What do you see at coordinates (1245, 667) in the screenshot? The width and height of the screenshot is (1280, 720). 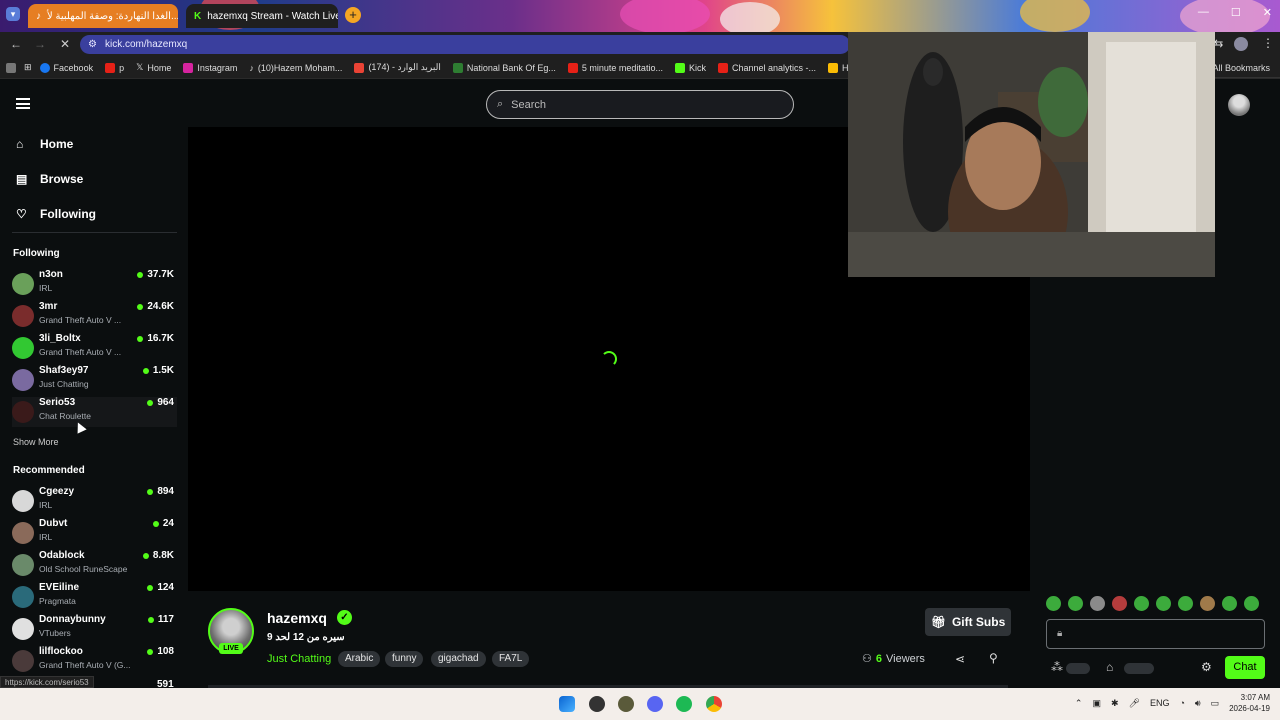 I see `chat-send-button: Chat` at bounding box center [1245, 667].